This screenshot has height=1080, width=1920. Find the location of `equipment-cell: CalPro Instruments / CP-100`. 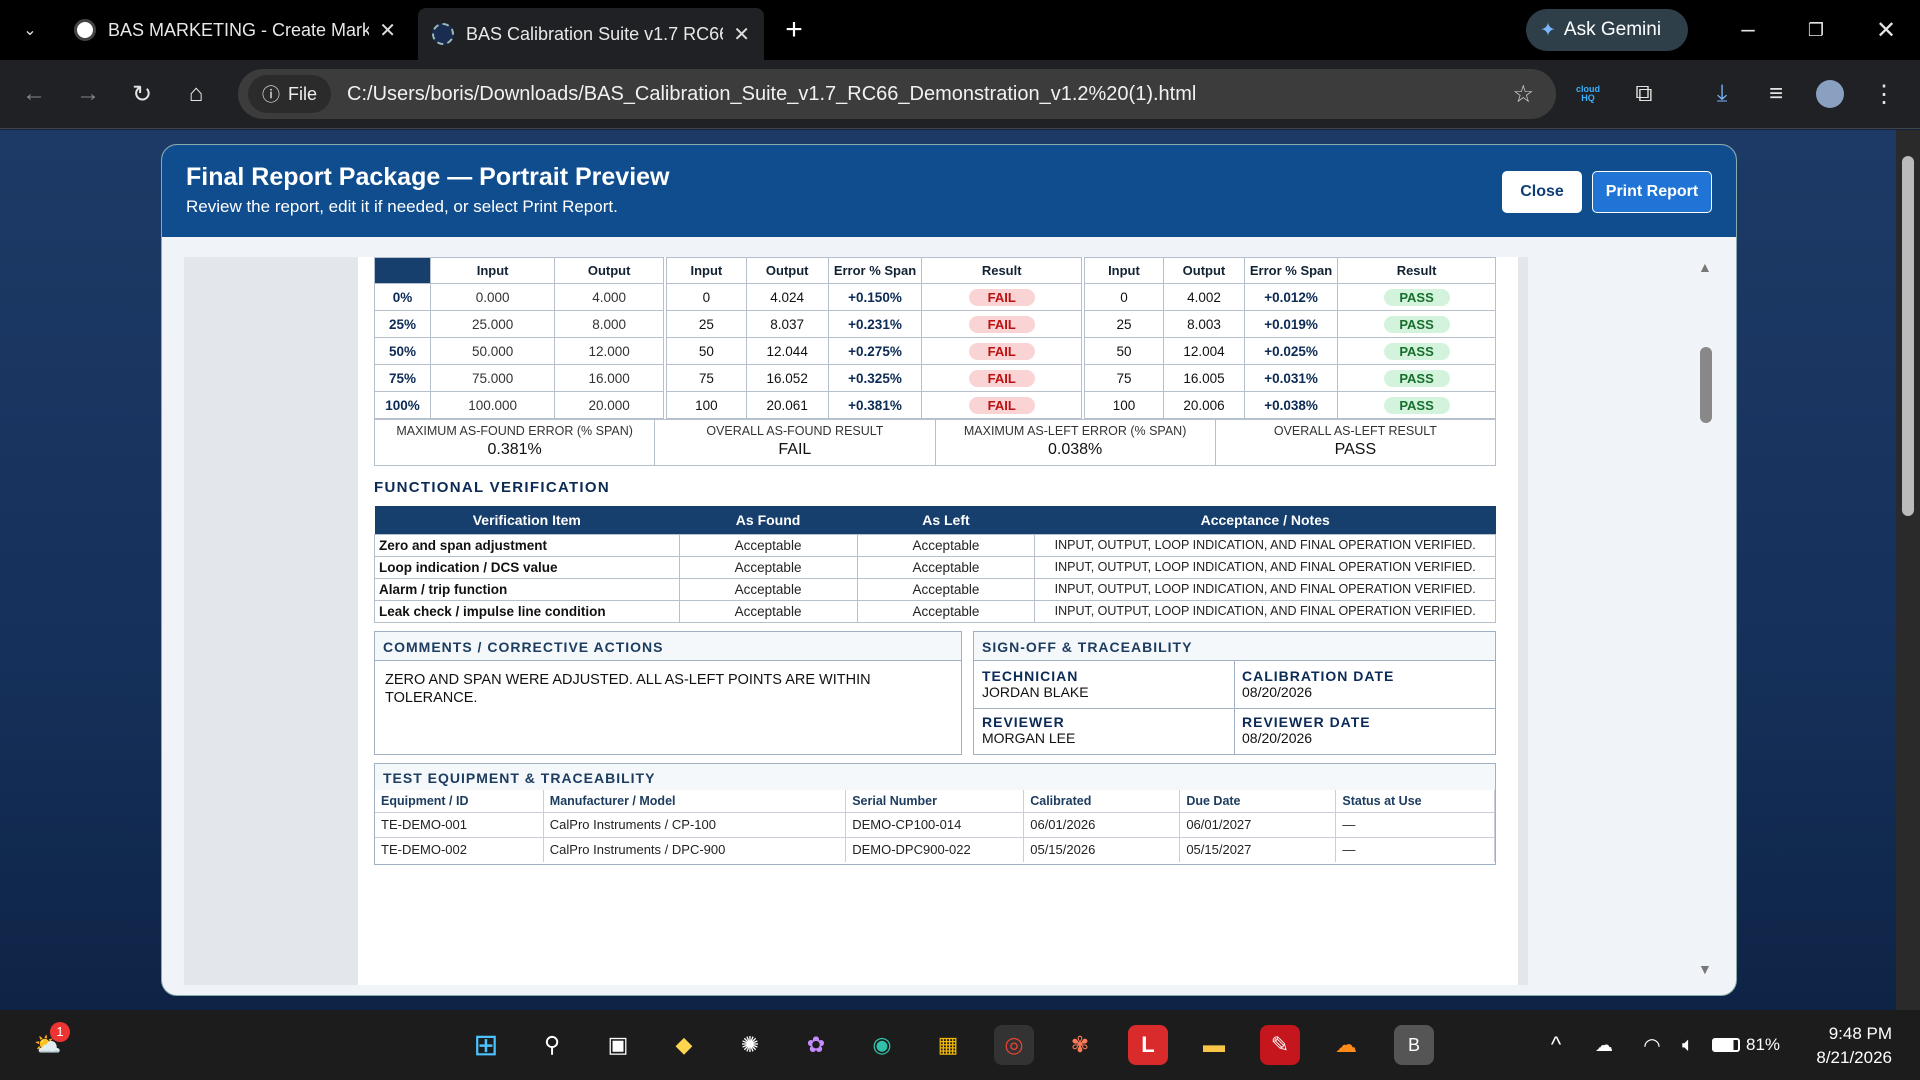

equipment-cell: CalPro Instruments / CP-100 is located at coordinates (695, 824).